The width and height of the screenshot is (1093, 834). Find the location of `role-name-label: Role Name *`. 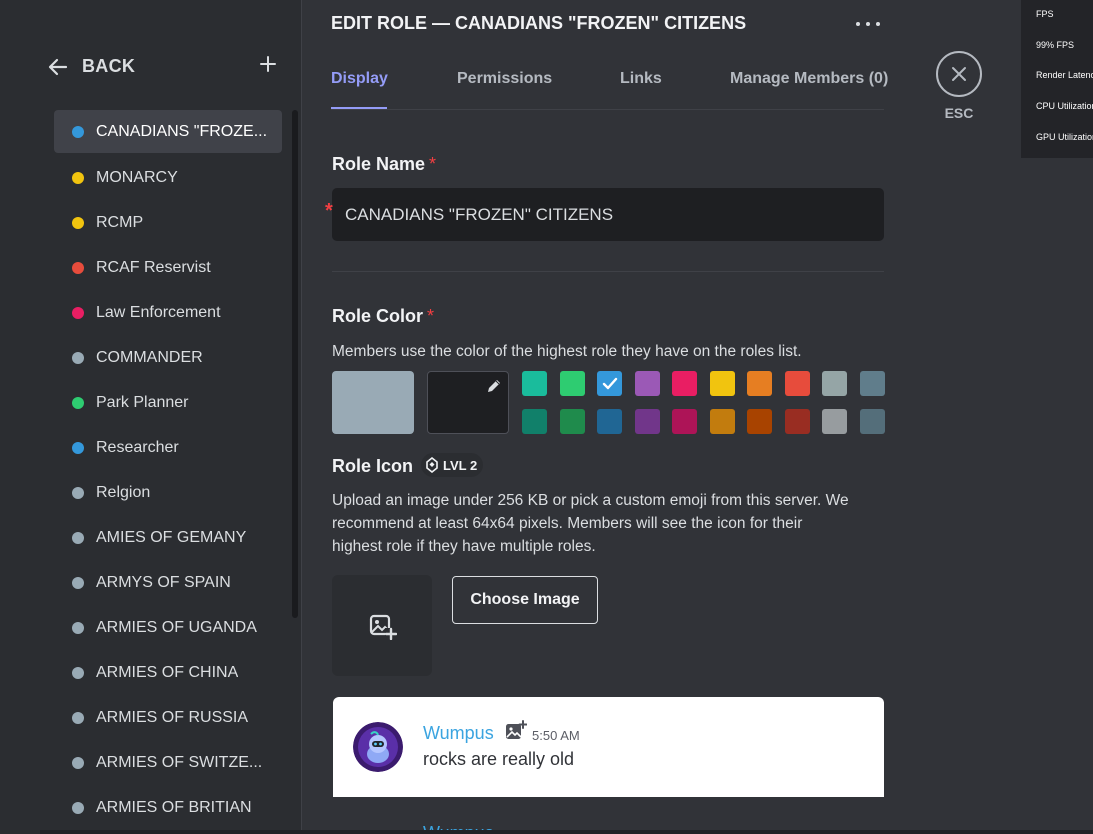

role-name-label: Role Name * is located at coordinates (384, 164).